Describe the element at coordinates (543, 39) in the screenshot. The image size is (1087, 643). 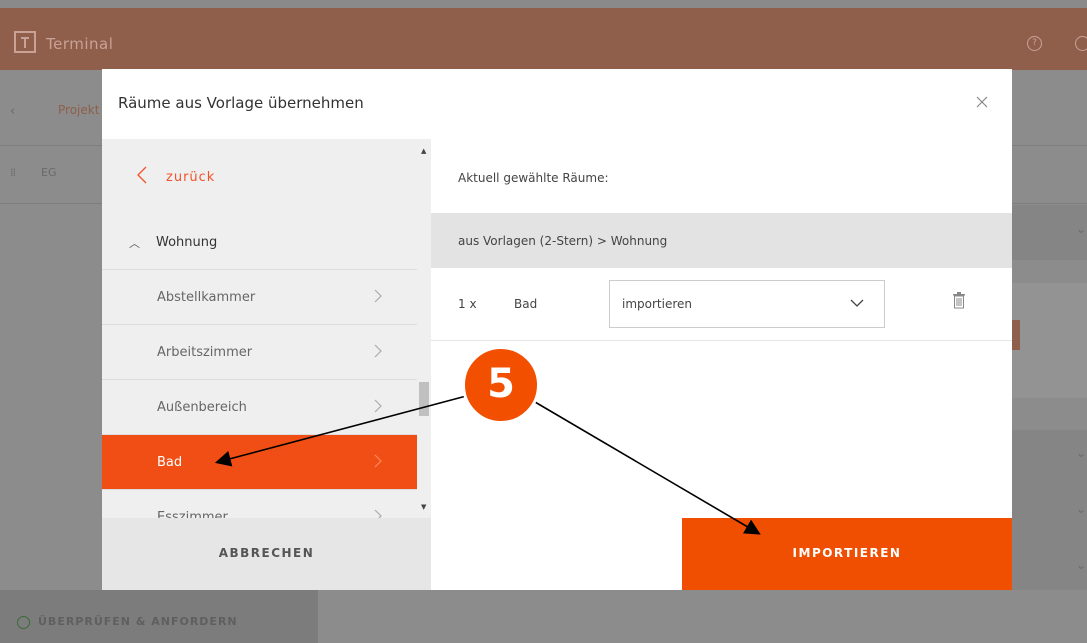
I see `app-header: Terminal ?` at that location.